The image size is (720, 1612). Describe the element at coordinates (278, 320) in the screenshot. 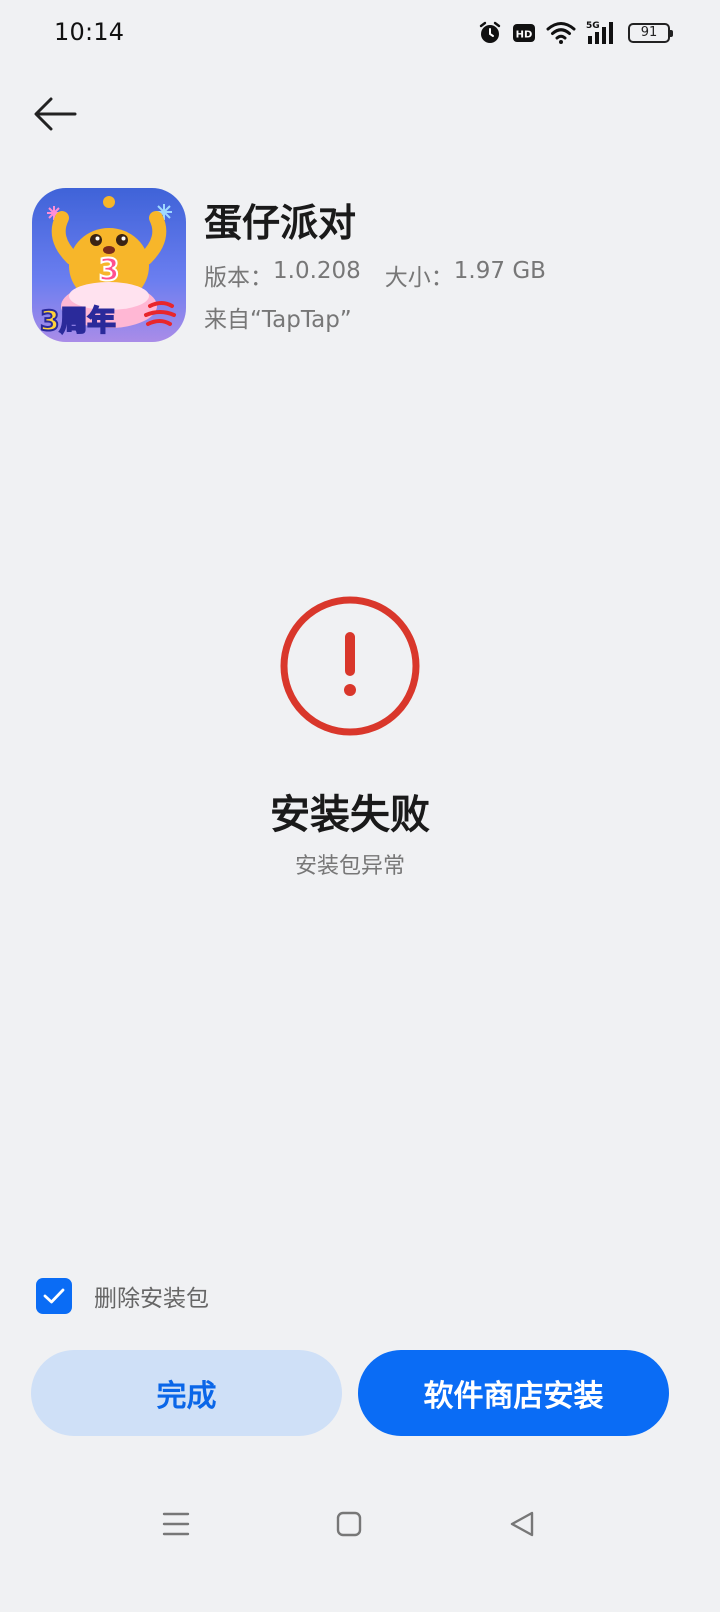

I see `app-source: 来自“TapTap”` at that location.